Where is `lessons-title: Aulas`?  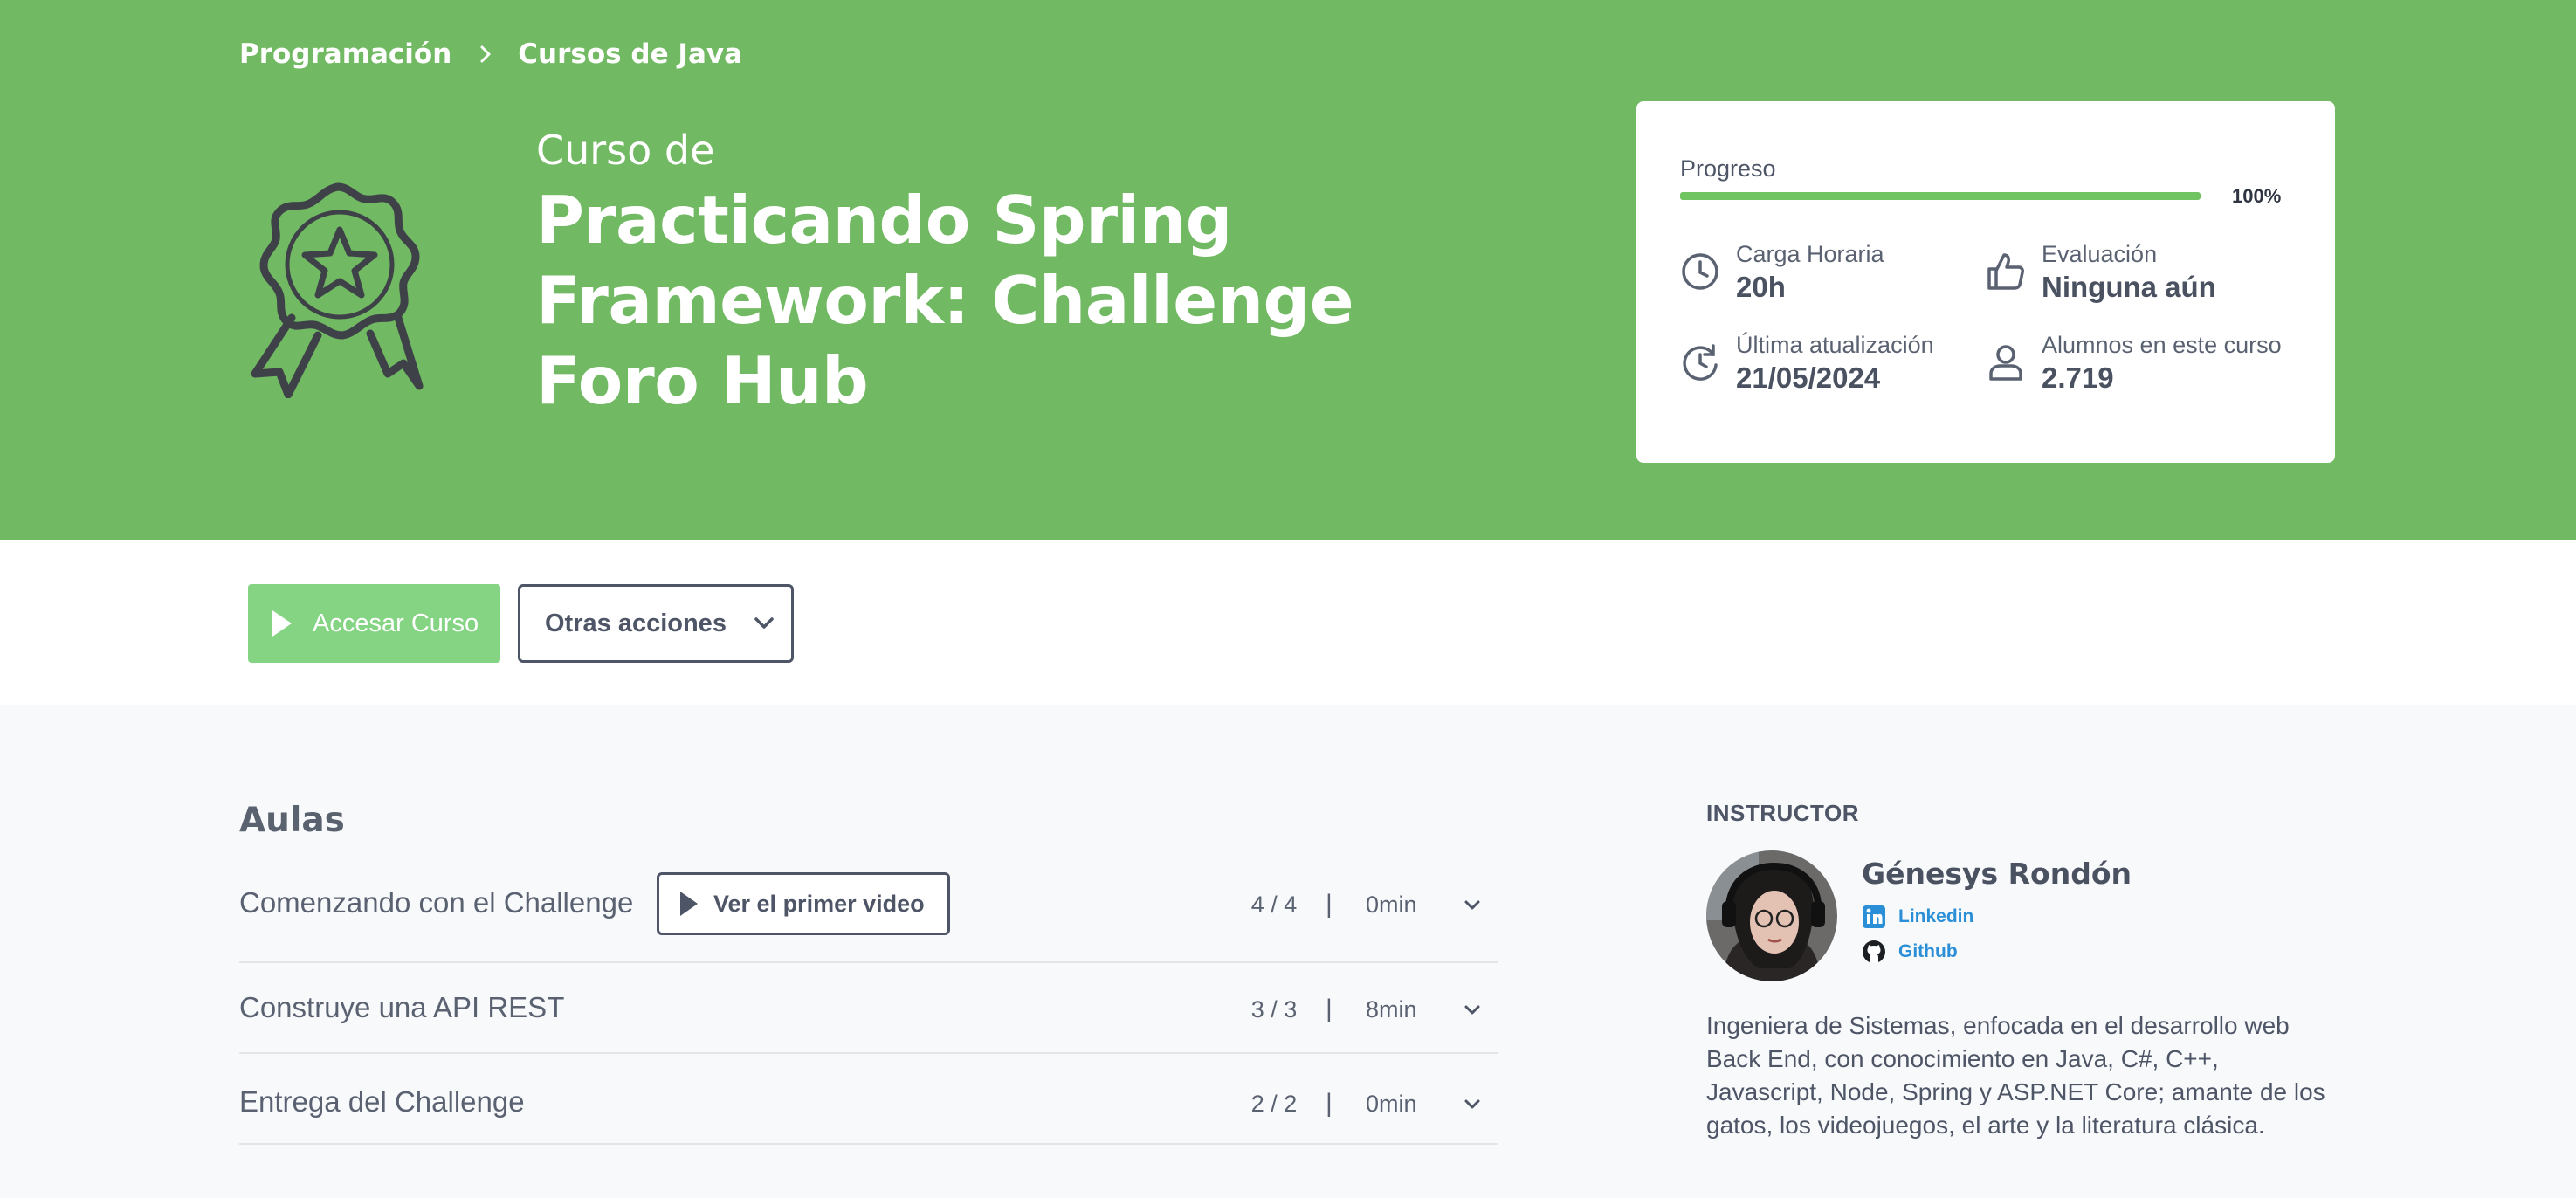 lessons-title: Aulas is located at coordinates (292, 821).